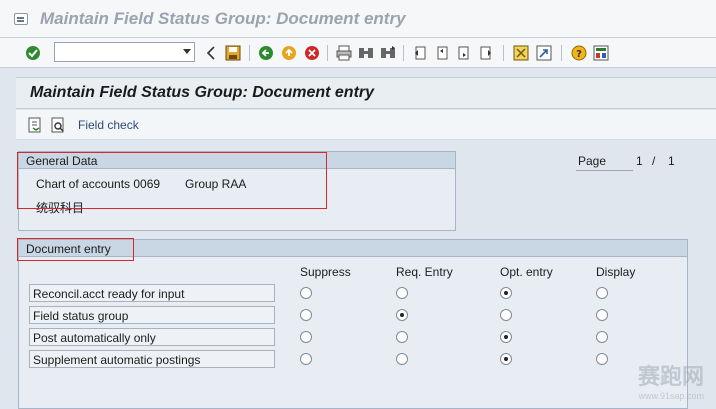  Describe the element at coordinates (108, 125) in the screenshot. I see `field-check-button: Field check` at that location.